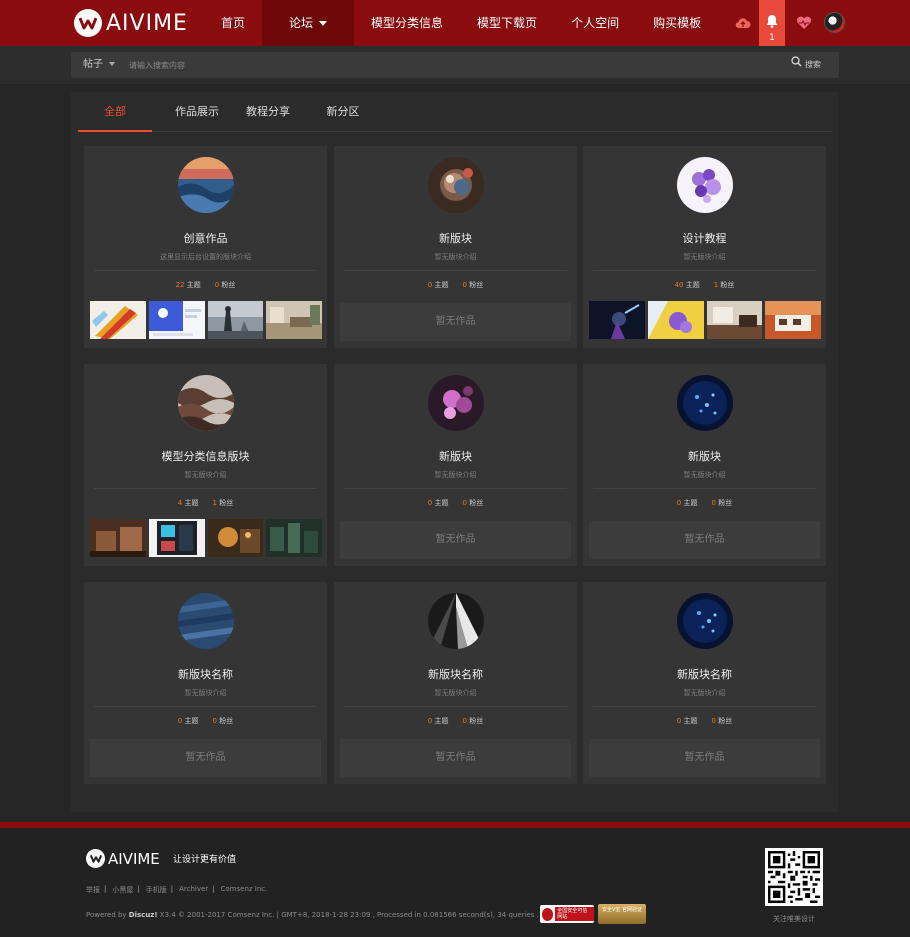 Image resolution: width=910 pixels, height=937 pixels. Describe the element at coordinates (193, 890) in the screenshot. I see `footer-link-archiver: Archiver` at that location.